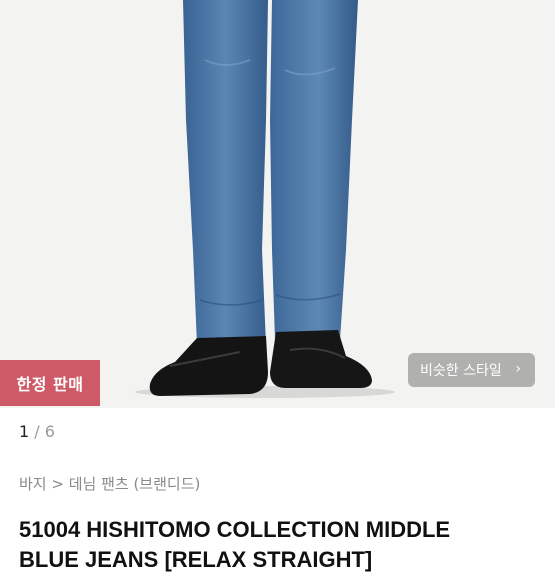 This screenshot has height=575, width=555. I want to click on breadcrumb: 바지 > 데님 팬츠 (브랜디드), so click(109, 483).